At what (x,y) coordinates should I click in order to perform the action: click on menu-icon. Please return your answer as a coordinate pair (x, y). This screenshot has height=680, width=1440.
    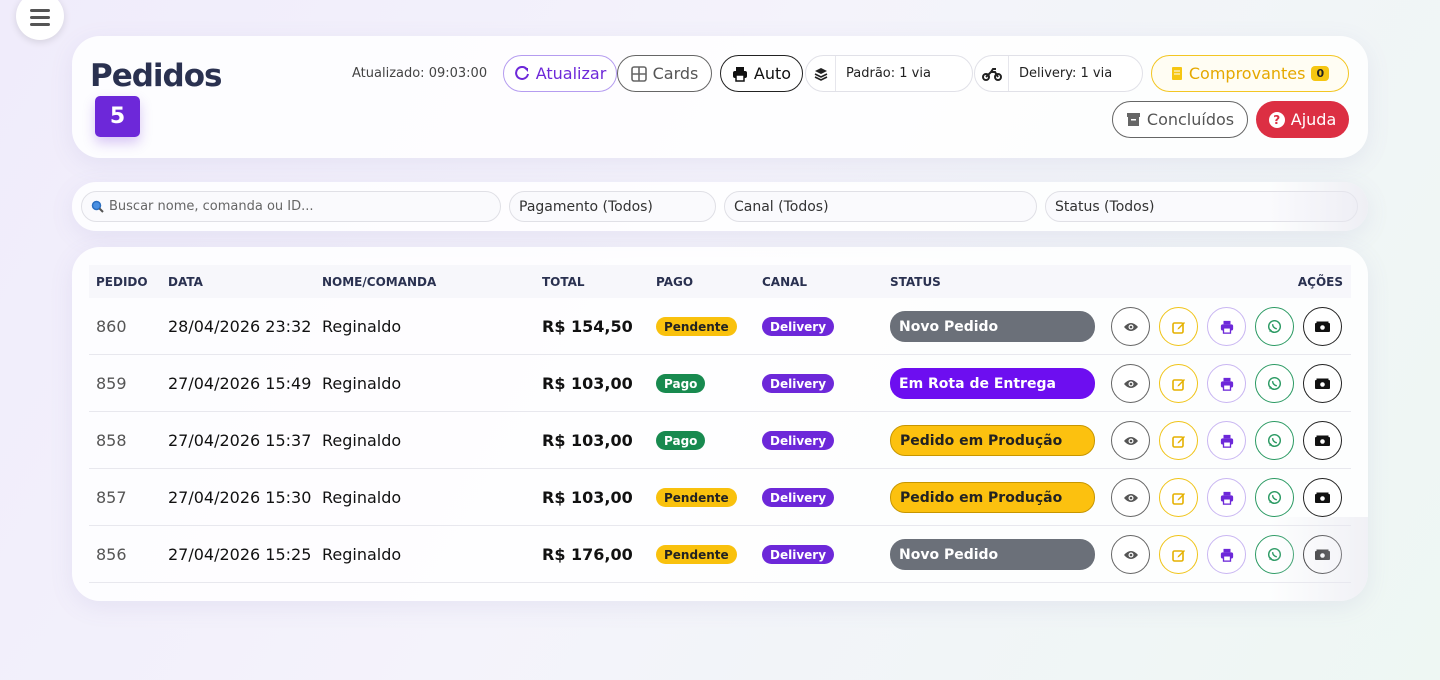
    Looking at the image, I should click on (40, 17).